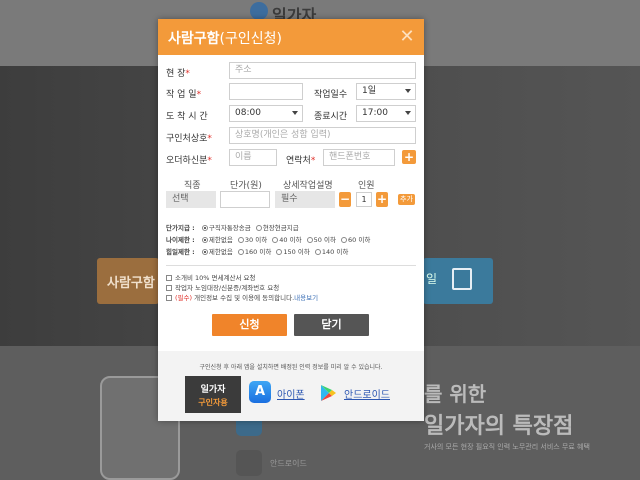 The width and height of the screenshot is (640, 480). I want to click on description-input: 필수, so click(305, 199).